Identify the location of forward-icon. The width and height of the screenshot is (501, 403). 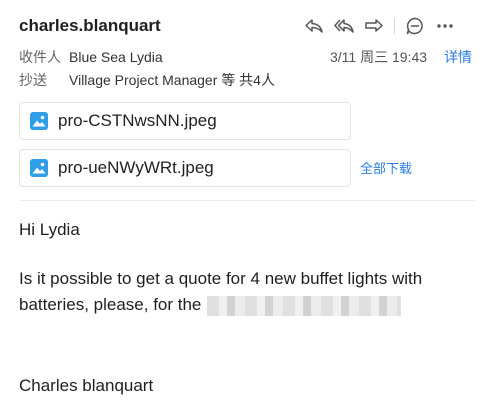
(374, 25).